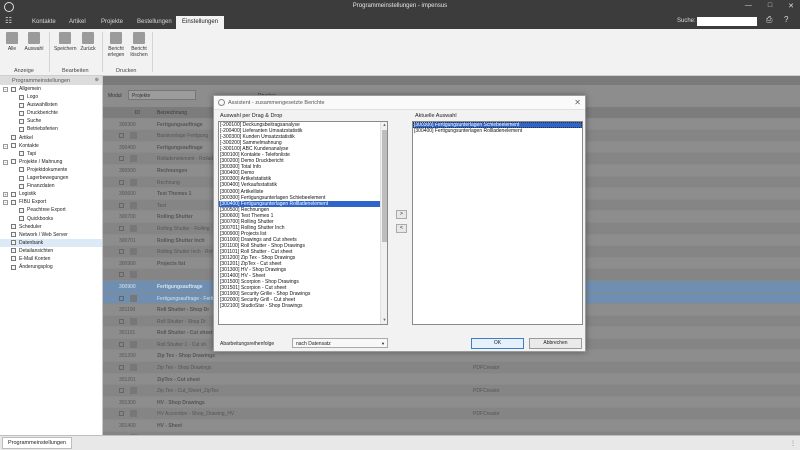  I want to click on sidebar-item: Peachtree Export, so click(51, 210).